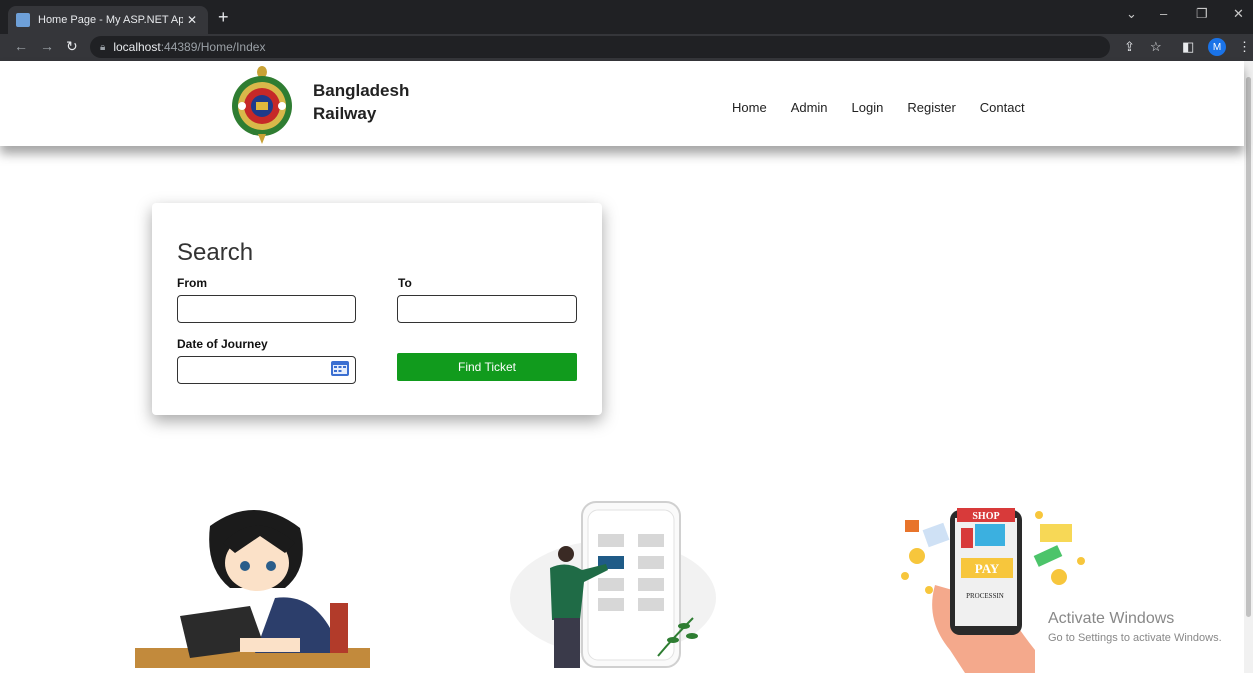  Describe the element at coordinates (868, 107) in the screenshot. I see `nav-login: Login` at that location.